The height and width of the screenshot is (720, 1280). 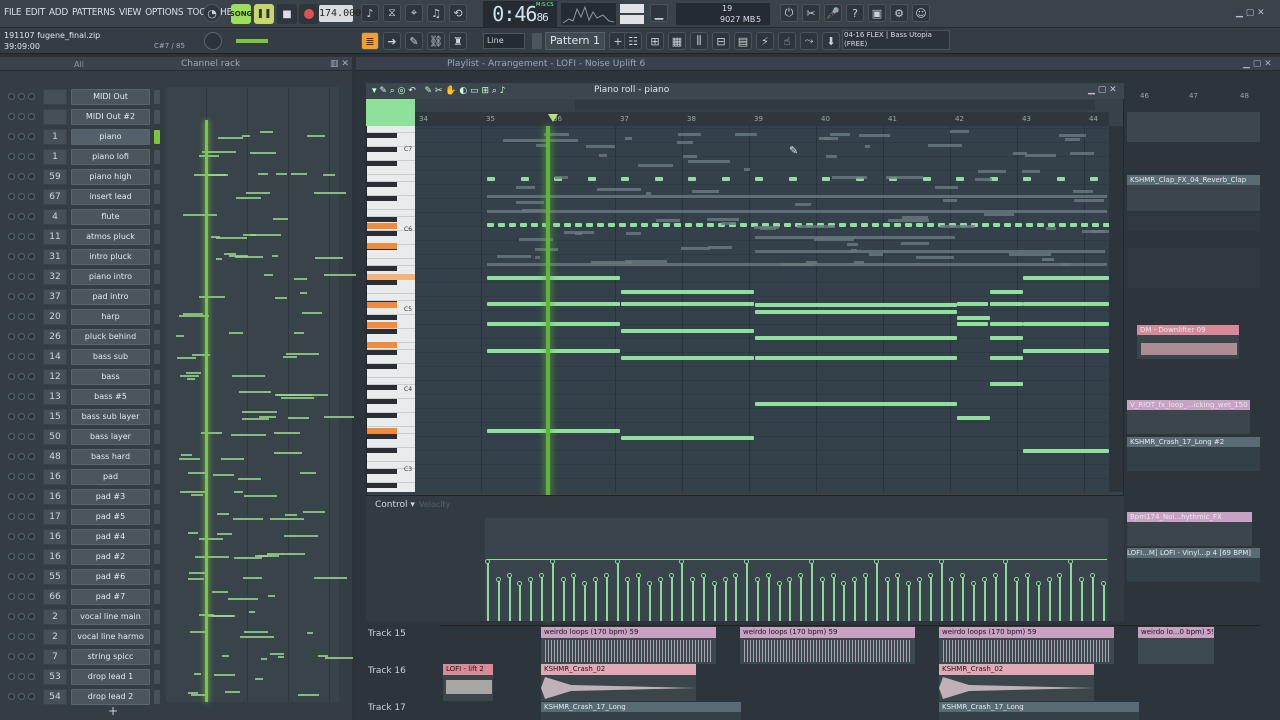 What do you see at coordinates (55, 677) in the screenshot?
I see `channel-mixer-track: 53` at bounding box center [55, 677].